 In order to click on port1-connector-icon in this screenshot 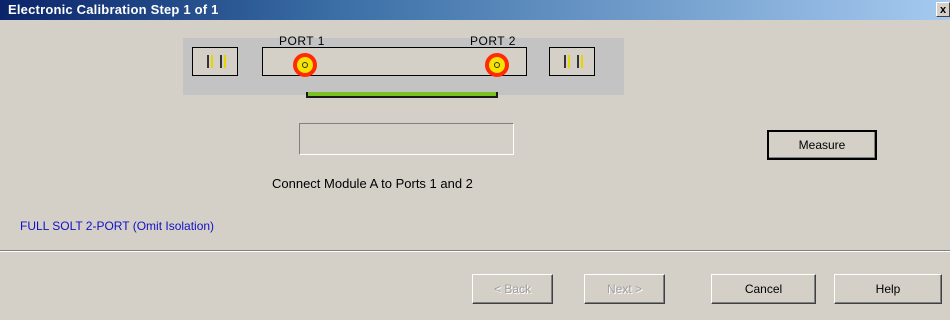, I will do `click(305, 65)`.